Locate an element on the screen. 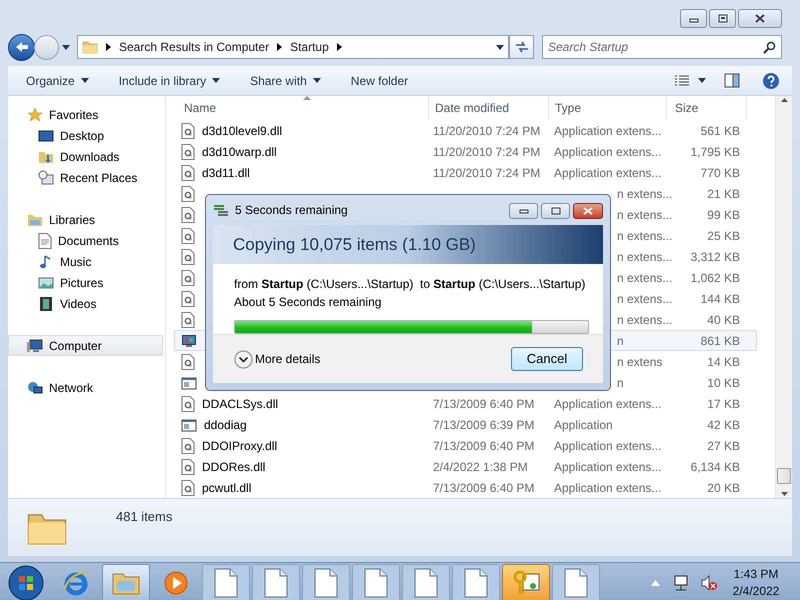 Image resolution: width=800 pixels, height=600 pixels. file-name: ddodiag is located at coordinates (225, 425).